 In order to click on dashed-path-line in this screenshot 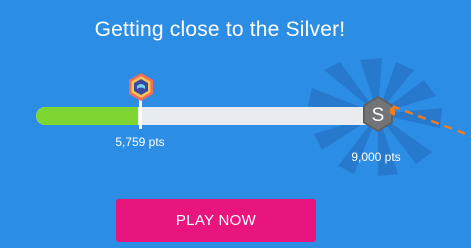, I will do `click(431, 121)`.